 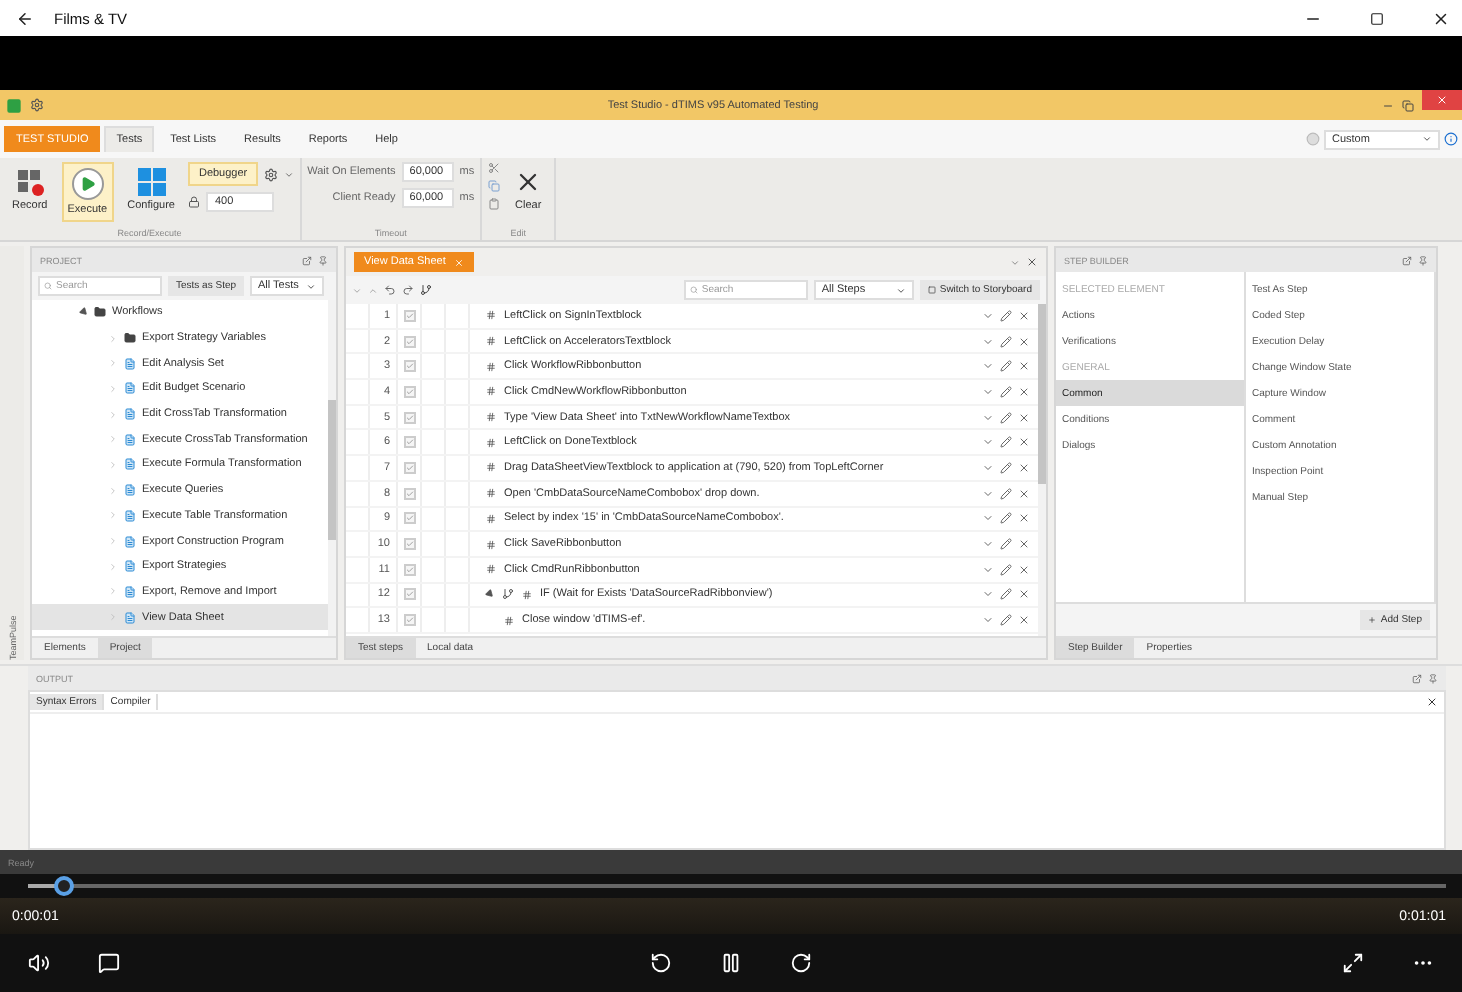 I want to click on menu-caret-icon, so click(x=1015, y=262).